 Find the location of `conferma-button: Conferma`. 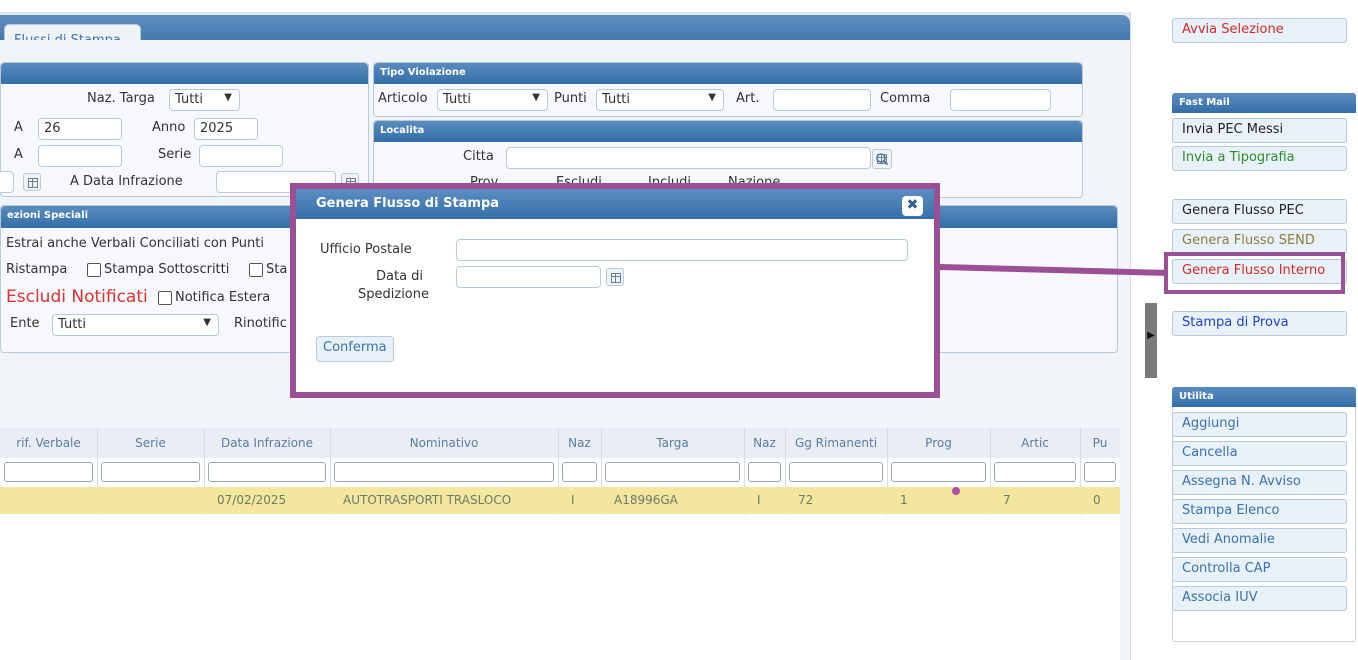

conferma-button: Conferma is located at coordinates (355, 349).